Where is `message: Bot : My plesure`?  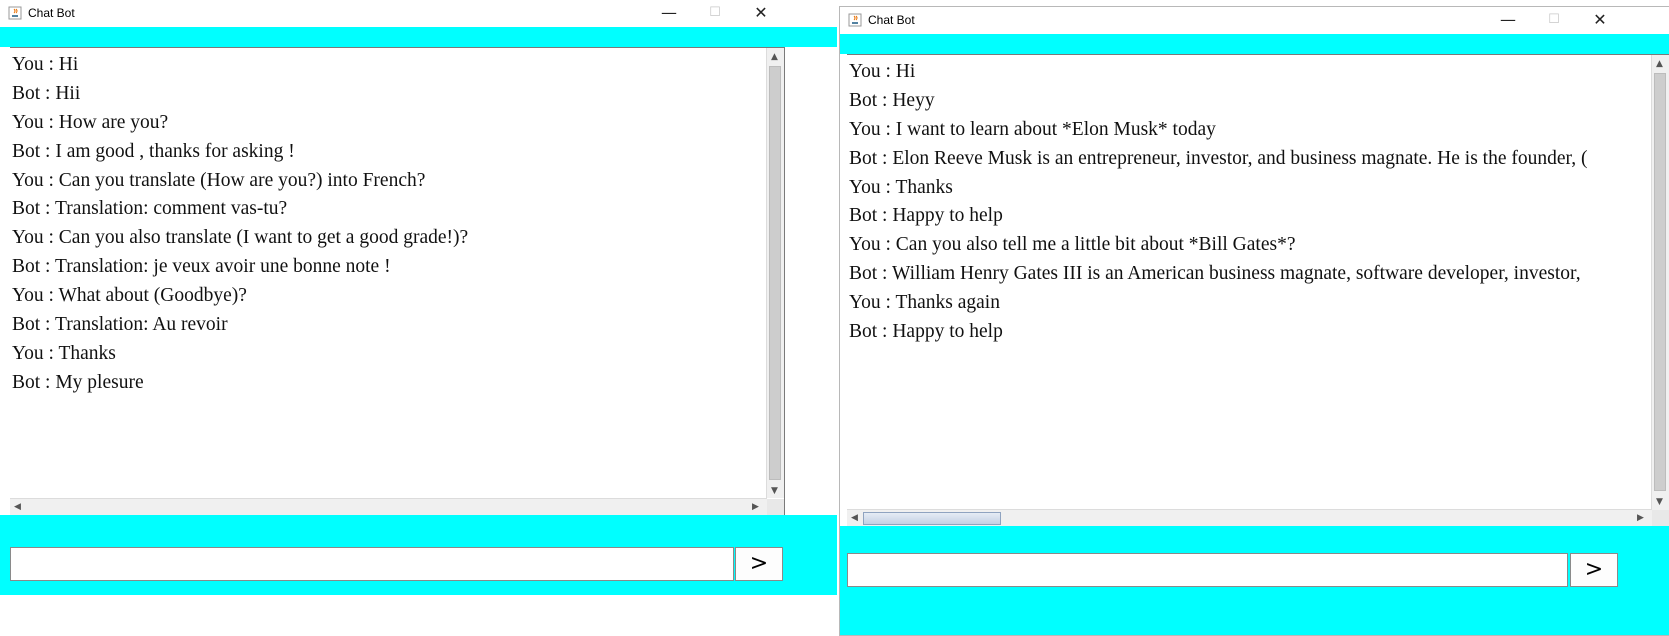
message: Bot : My plesure is located at coordinates (78, 382).